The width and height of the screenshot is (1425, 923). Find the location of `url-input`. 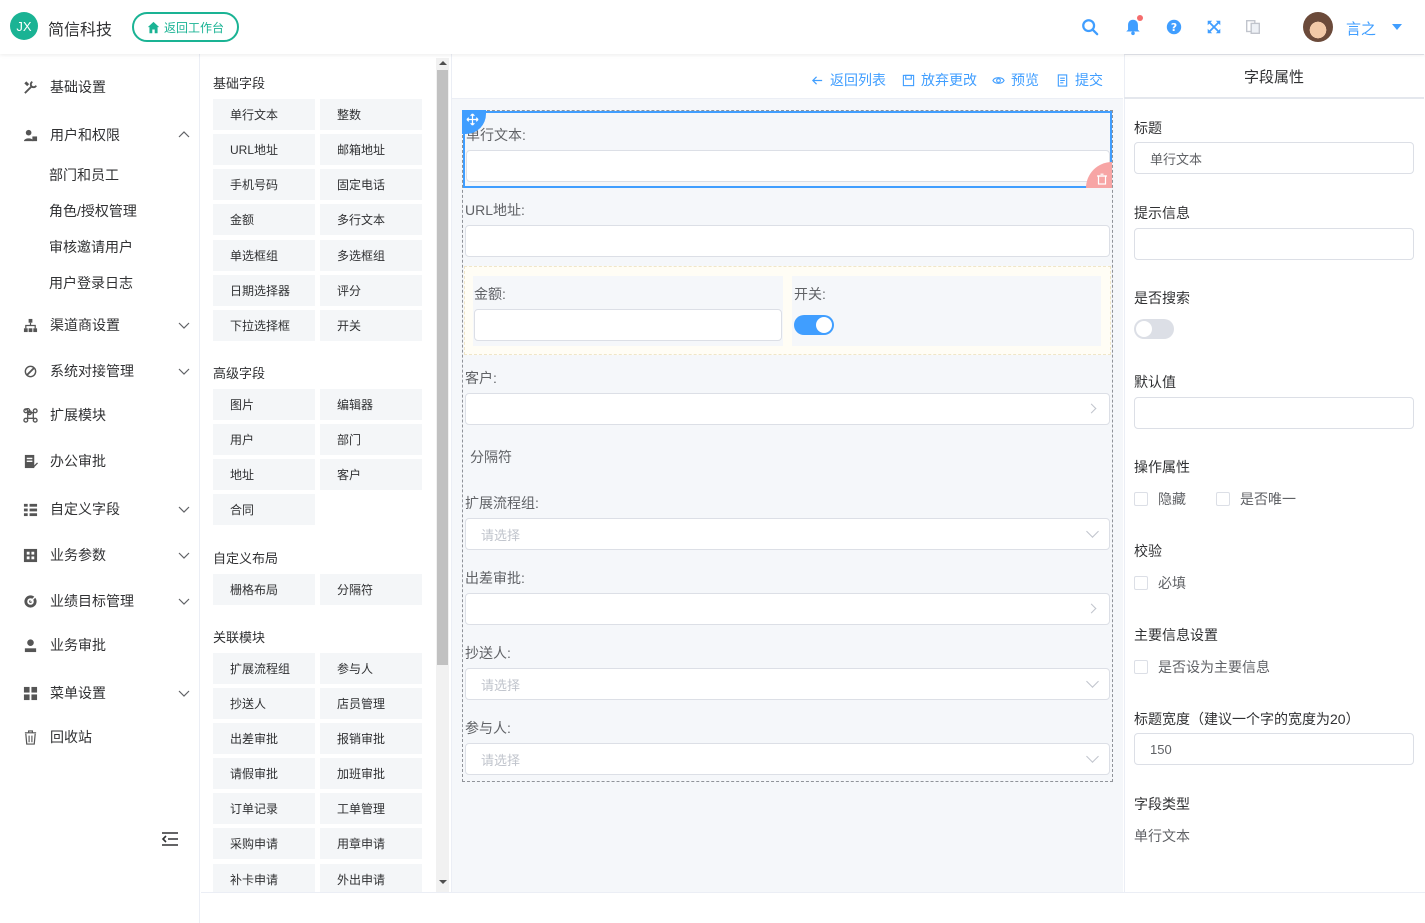

url-input is located at coordinates (787, 241).